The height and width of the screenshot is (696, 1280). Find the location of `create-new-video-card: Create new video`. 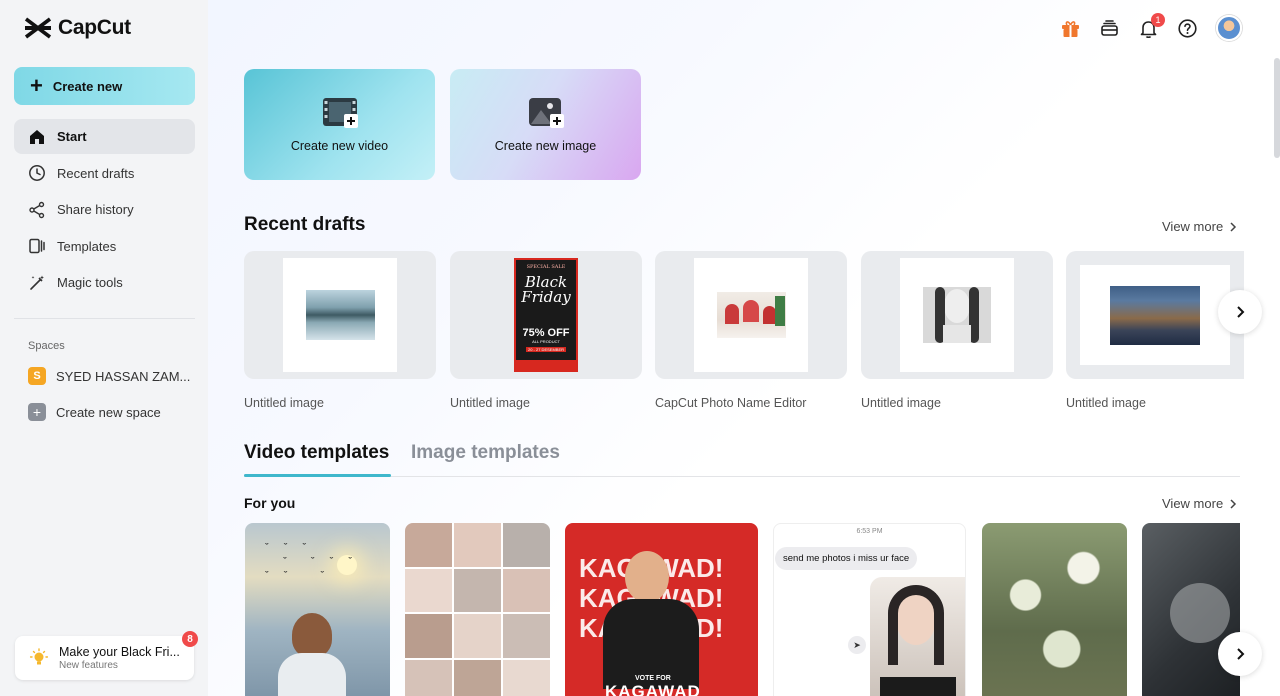

create-new-video-card: Create new video is located at coordinates (339, 124).